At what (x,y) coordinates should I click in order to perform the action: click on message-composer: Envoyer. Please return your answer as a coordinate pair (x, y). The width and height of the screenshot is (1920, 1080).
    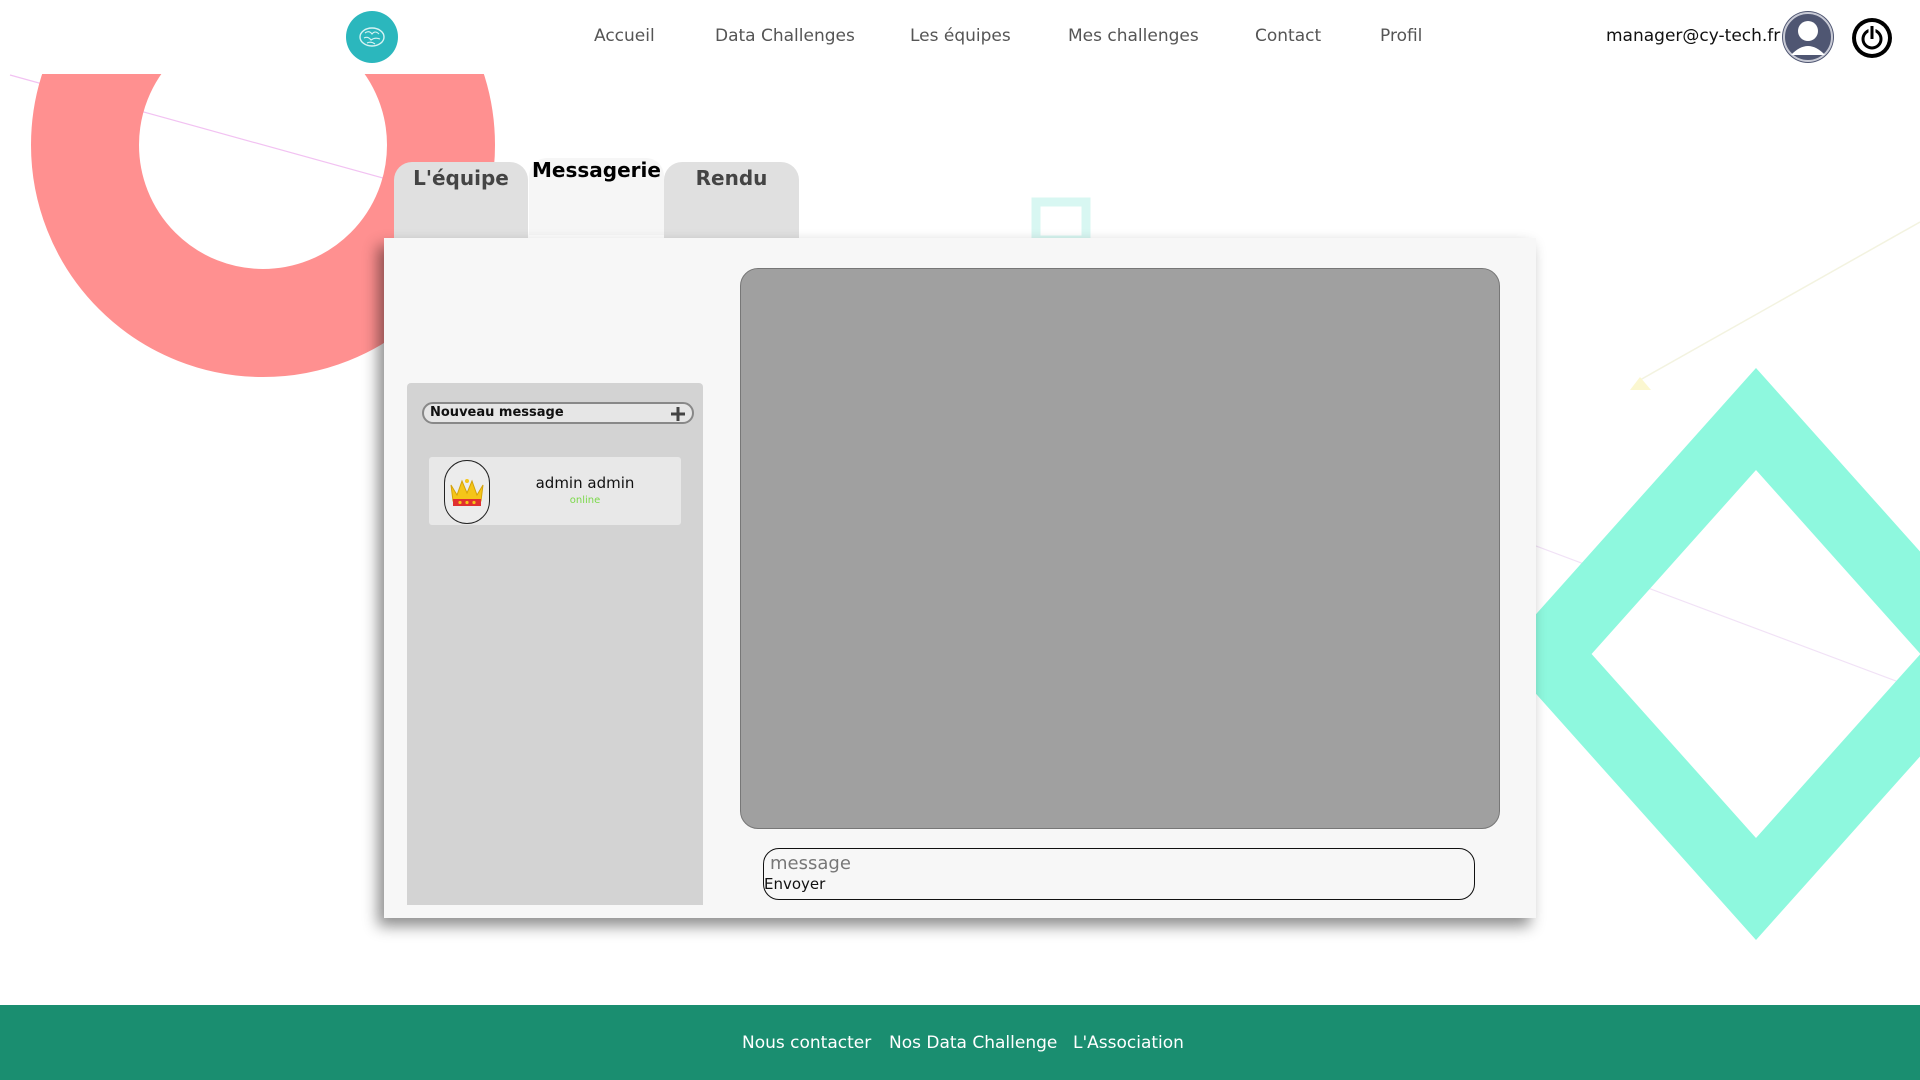
    Looking at the image, I should click on (1119, 874).